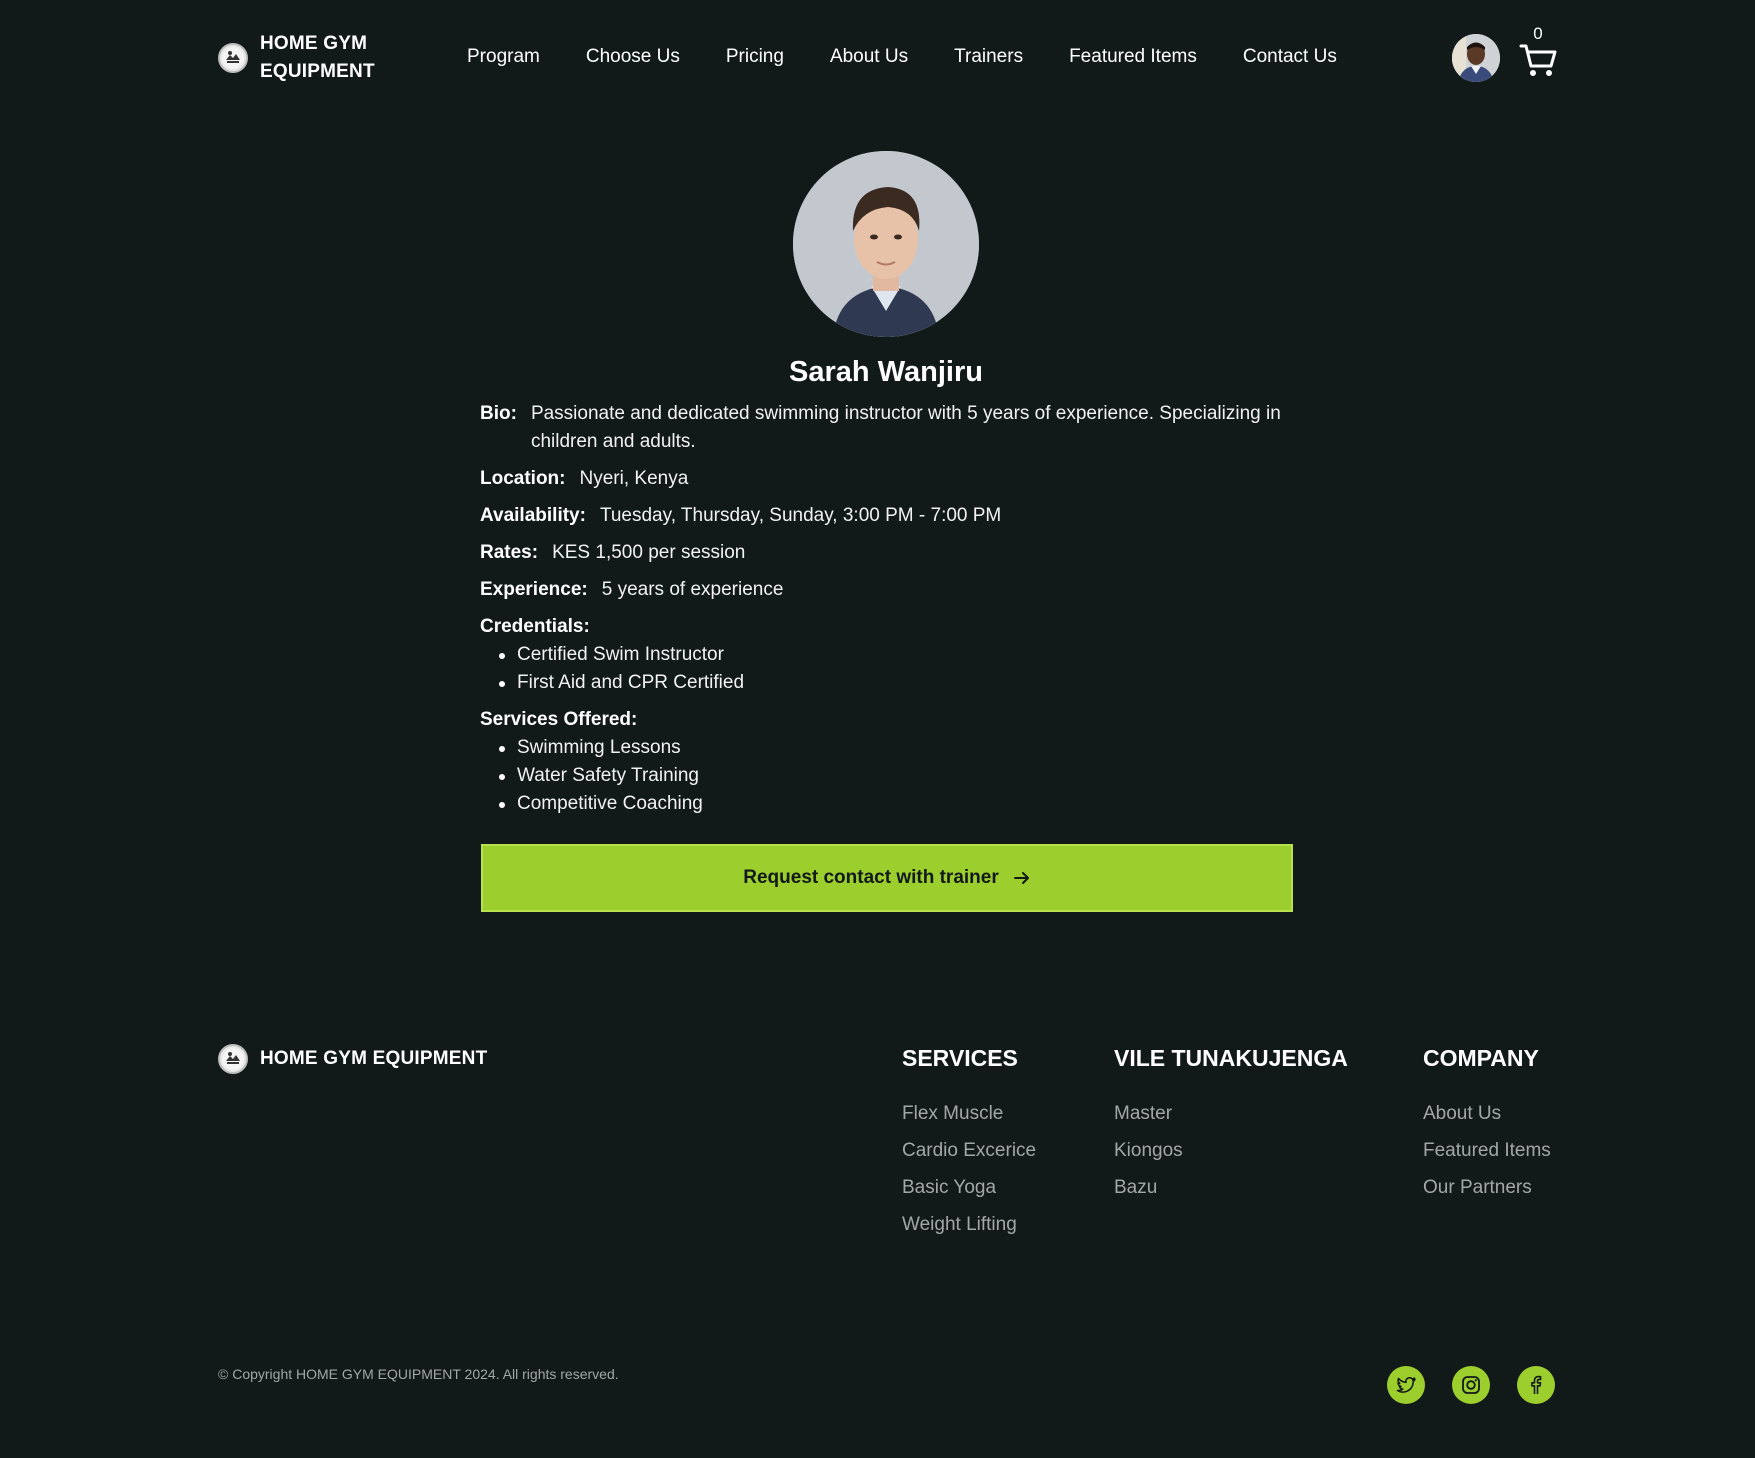 The image size is (1755, 1458). Describe the element at coordinates (755, 57) in the screenshot. I see `nav-pricing: Pricing` at that location.